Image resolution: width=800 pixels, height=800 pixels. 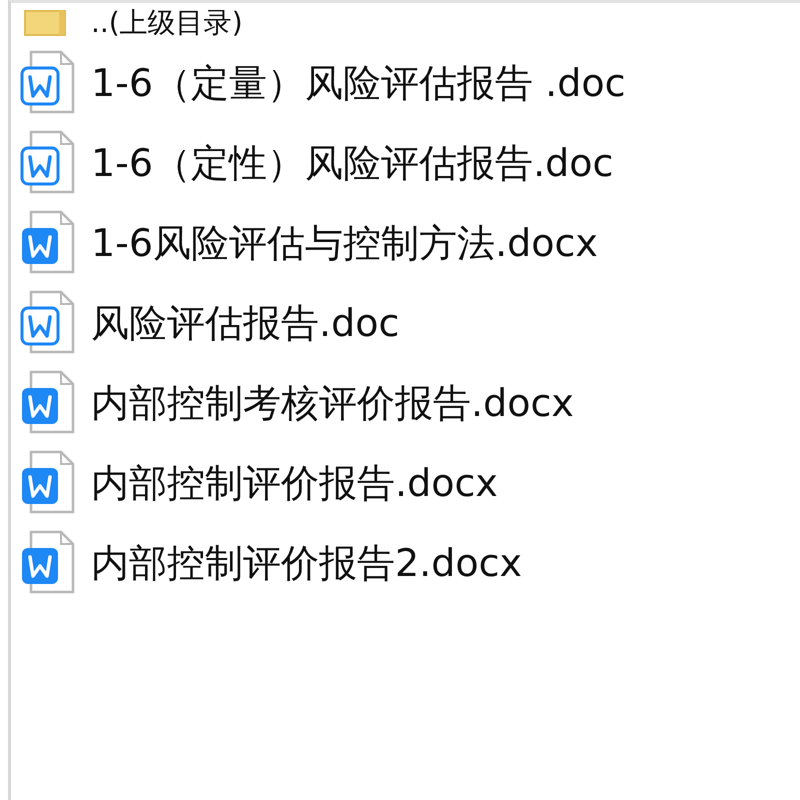 What do you see at coordinates (294, 483) in the screenshot?
I see `file-name: 内部控制评价报告.docx` at bounding box center [294, 483].